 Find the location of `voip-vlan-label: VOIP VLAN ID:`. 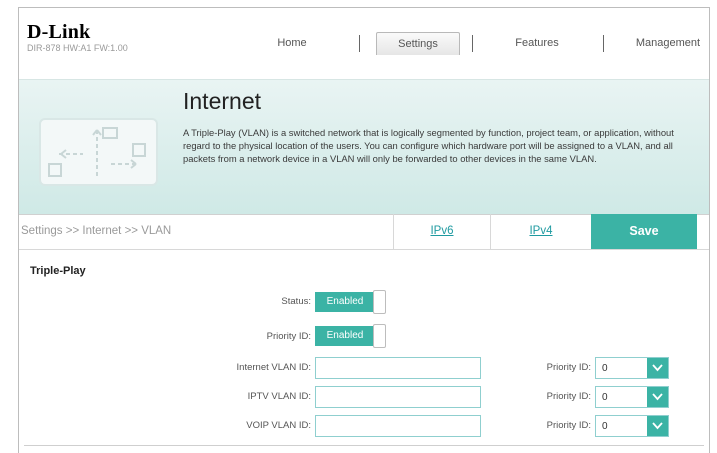

voip-vlan-label: VOIP VLAN ID: is located at coordinates (278, 425).